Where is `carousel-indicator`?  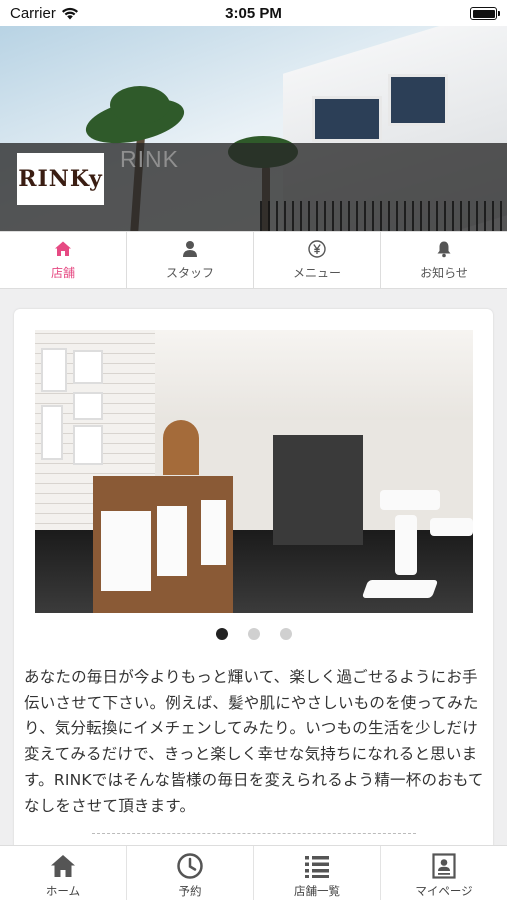 carousel-indicator is located at coordinates (253, 634).